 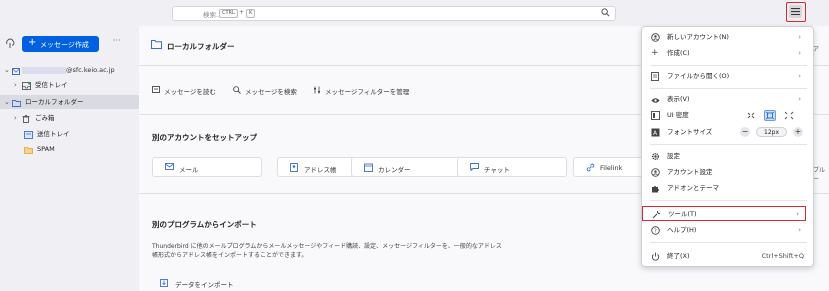 What do you see at coordinates (728, 230) in the screenshot?
I see `menu-item-help: ? ヘルプ(H) ›` at bounding box center [728, 230].